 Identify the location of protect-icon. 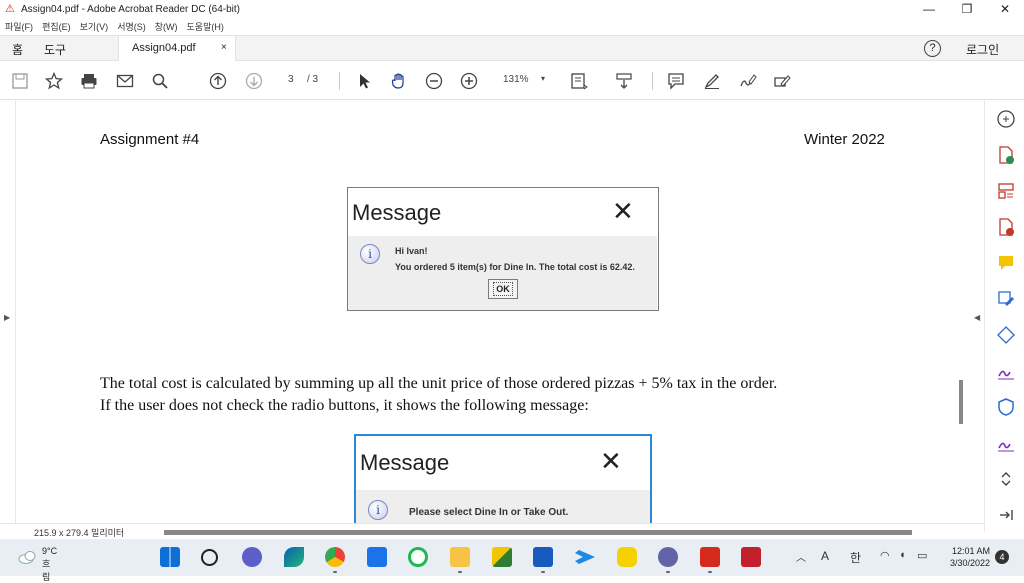
(1006, 407).